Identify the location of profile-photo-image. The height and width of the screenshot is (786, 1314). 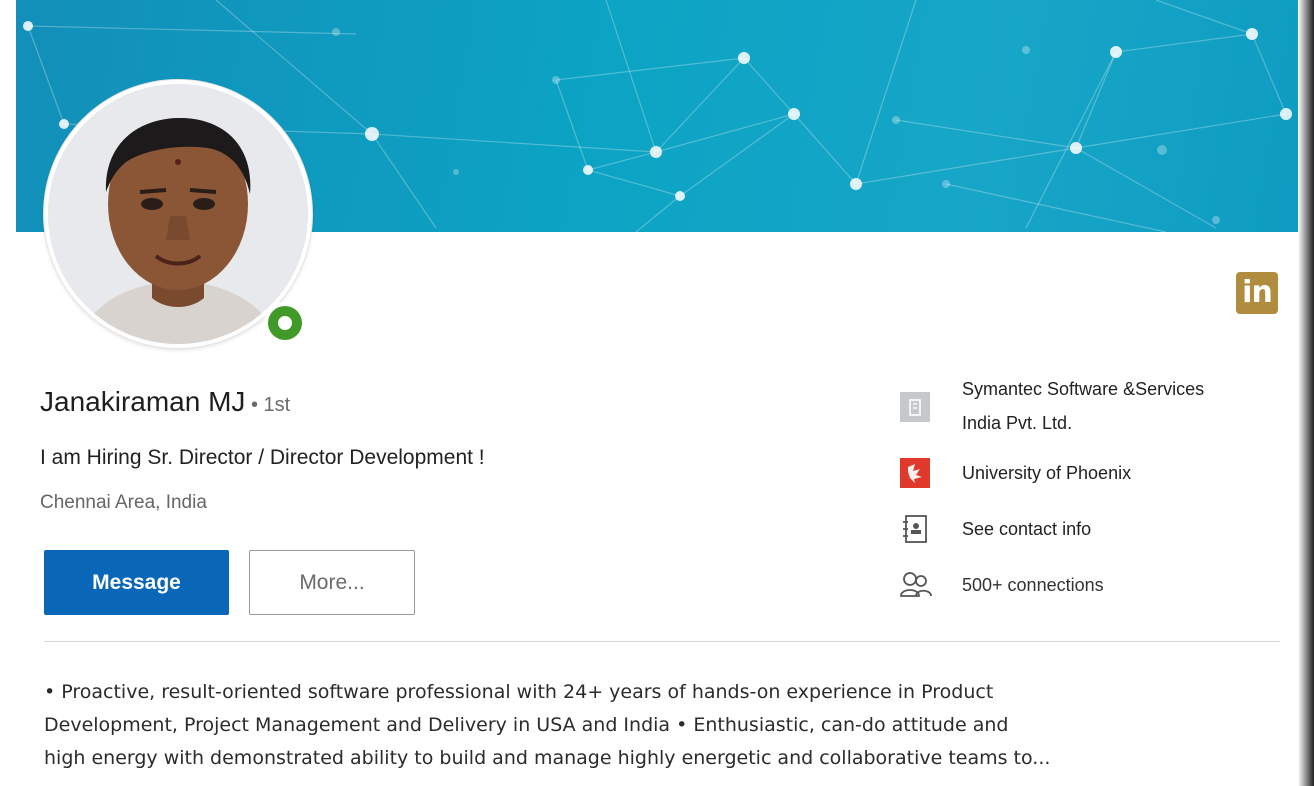
(178, 214).